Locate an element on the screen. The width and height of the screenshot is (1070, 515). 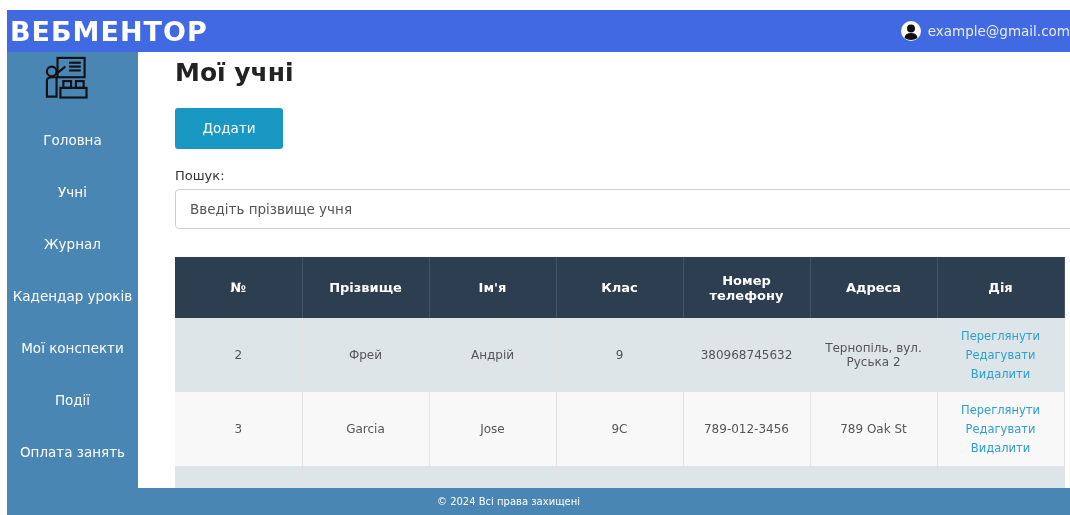
table-cell: 9C is located at coordinates (619, 429).